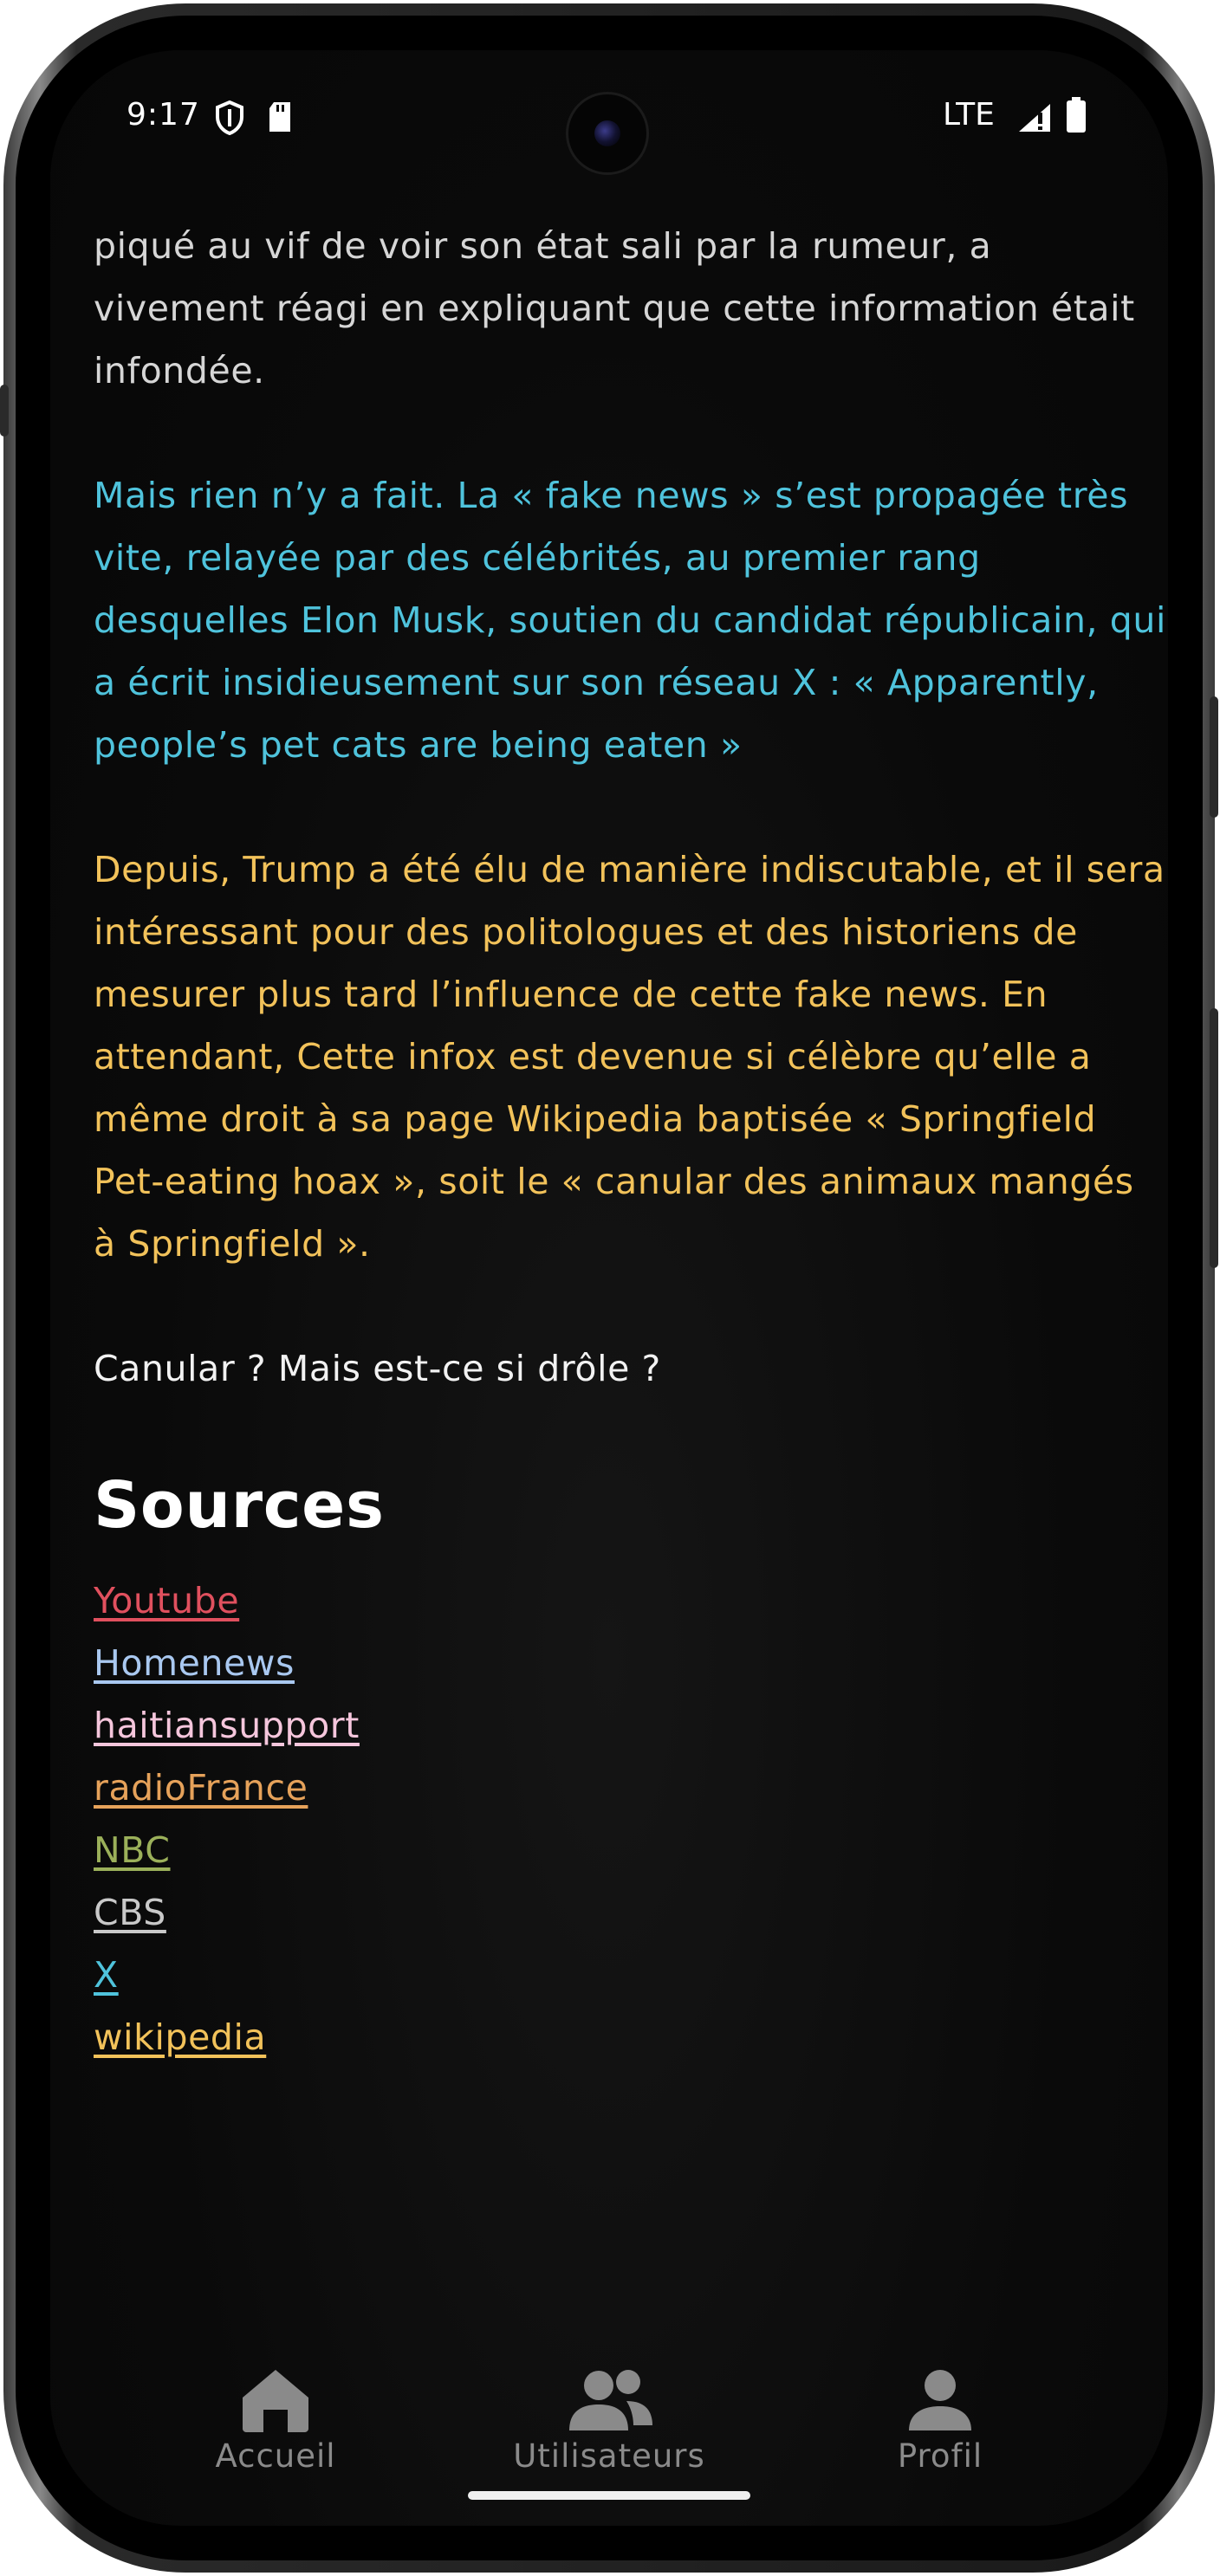 The height and width of the screenshot is (2576, 1220). Describe the element at coordinates (631, 2037) in the screenshot. I see `source-link-wikipedia: wikipedia` at that location.